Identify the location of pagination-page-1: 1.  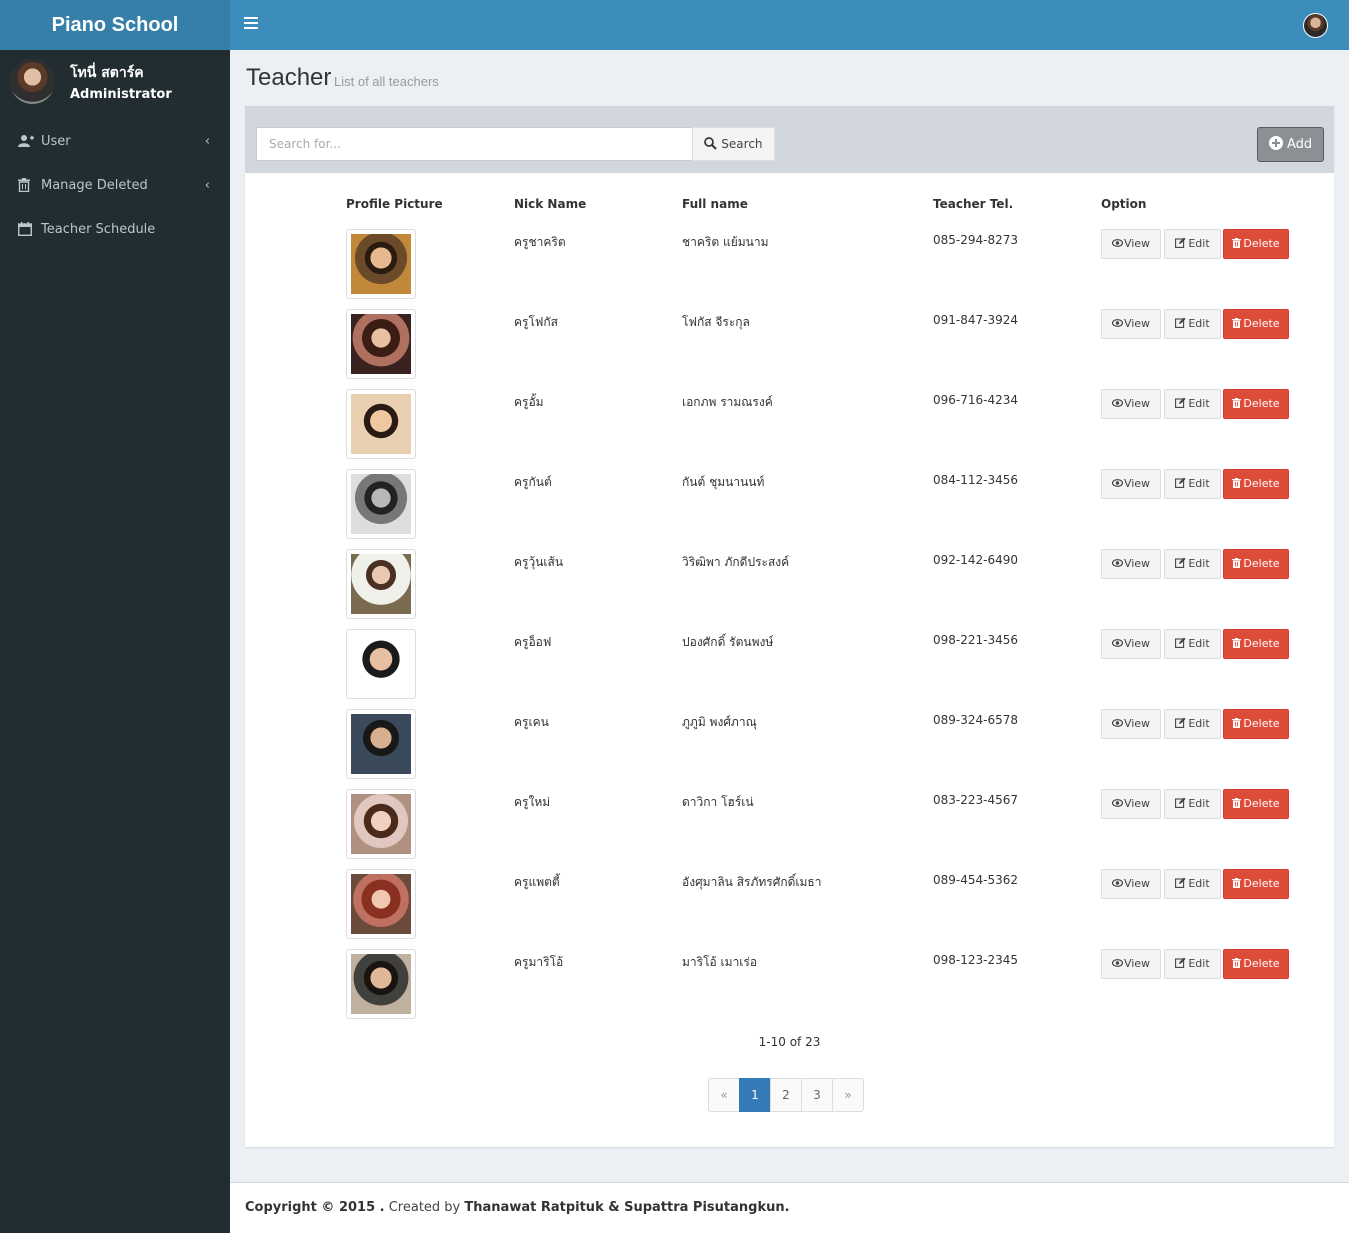
(755, 1095).